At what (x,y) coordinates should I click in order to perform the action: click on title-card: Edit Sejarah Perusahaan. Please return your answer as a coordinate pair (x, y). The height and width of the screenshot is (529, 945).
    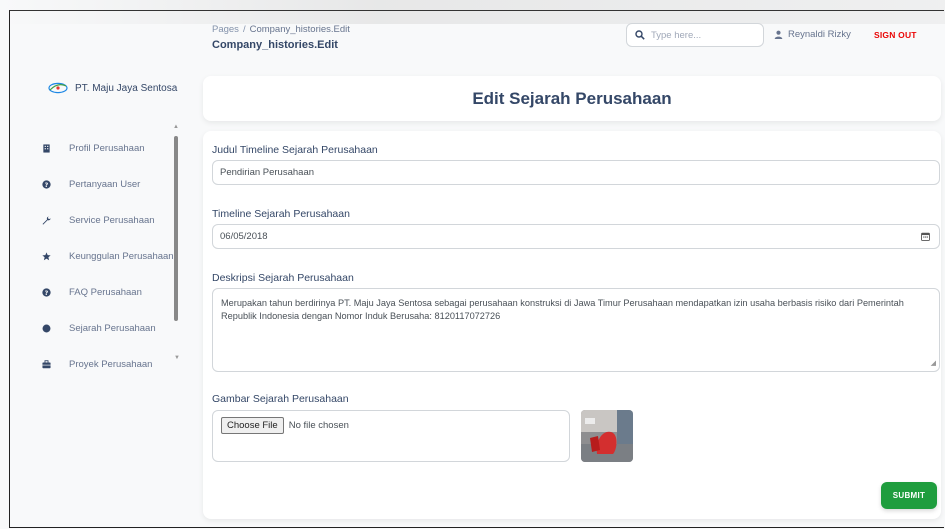
    Looking at the image, I should click on (572, 98).